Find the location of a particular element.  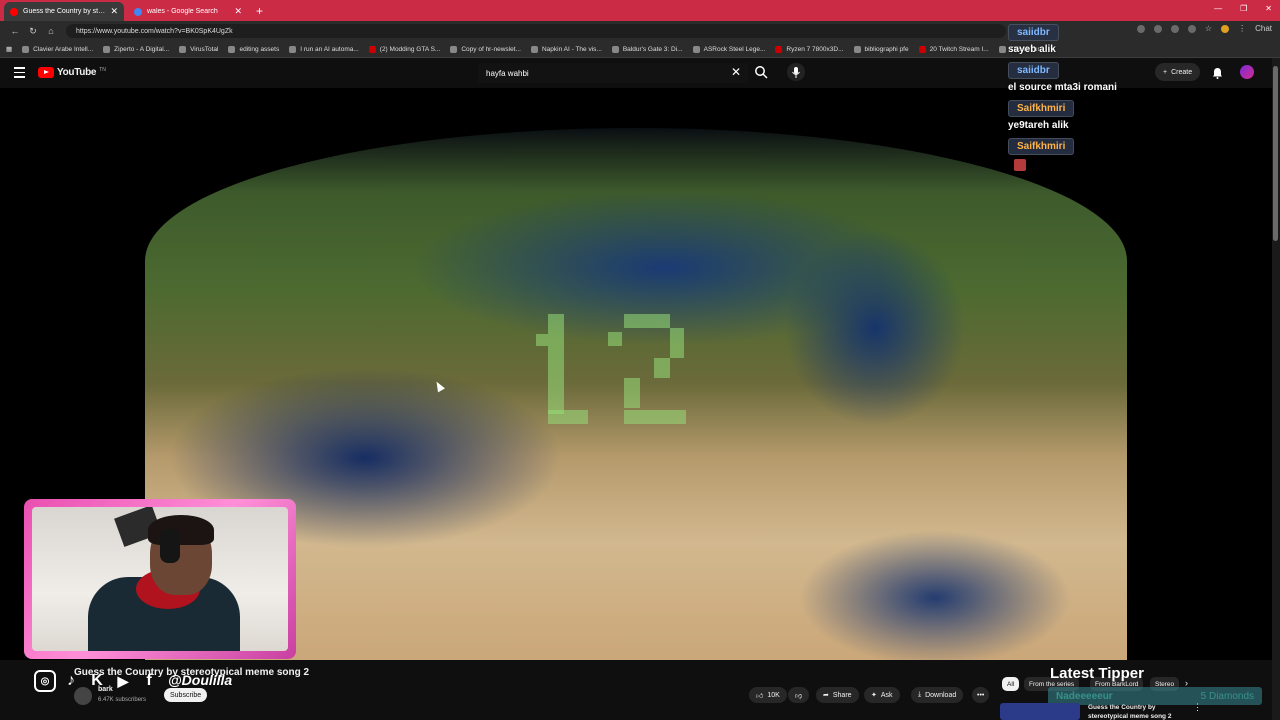

subscribe-button: Subscribe is located at coordinates (186, 695).